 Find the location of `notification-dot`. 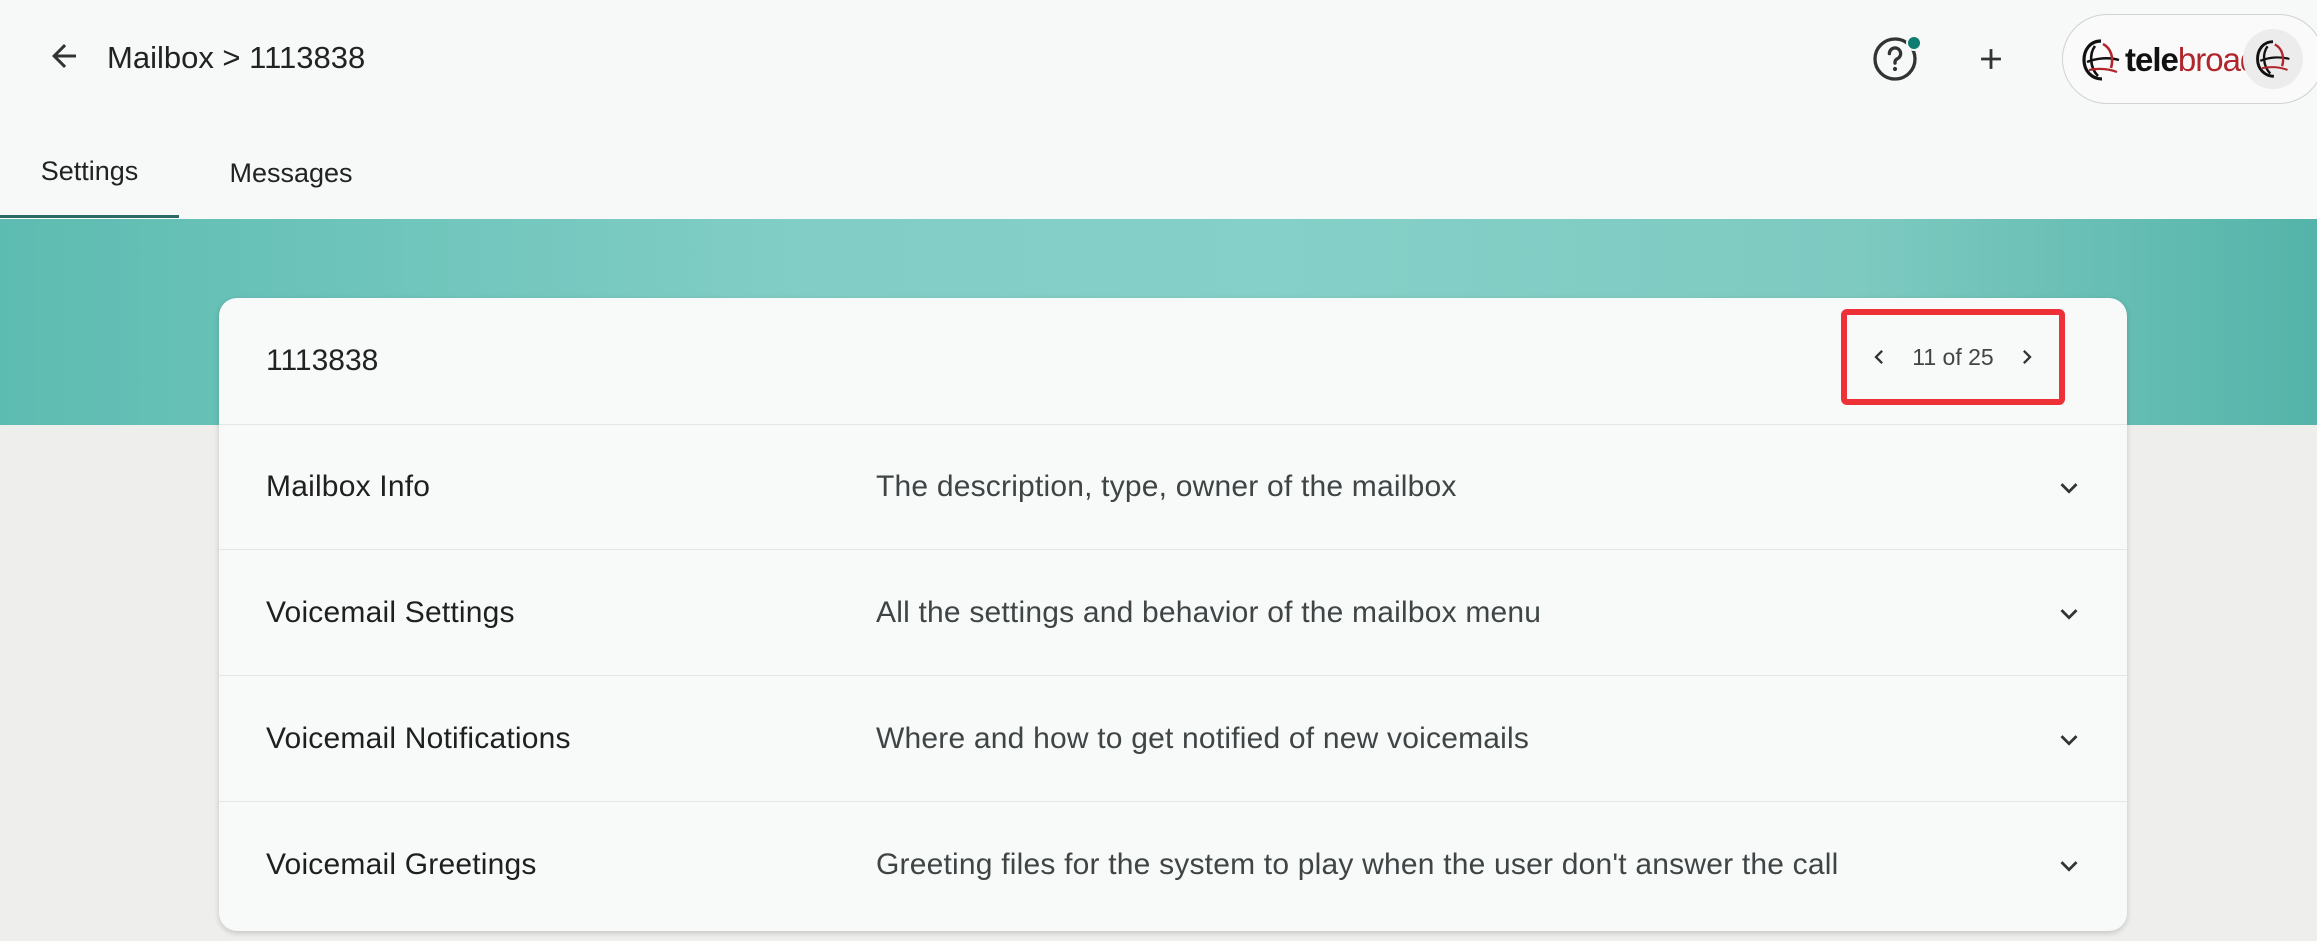

notification-dot is located at coordinates (1914, 43).